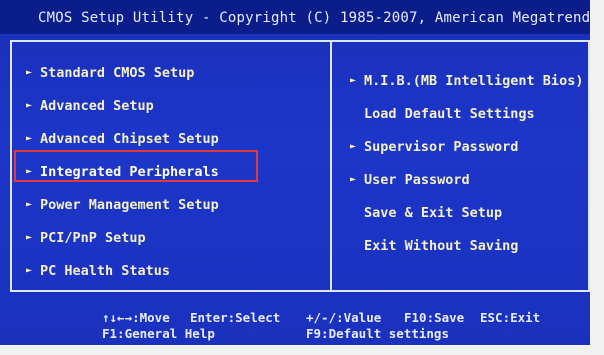 The height and width of the screenshot is (355, 604). I want to click on menu-divider, so click(331, 166).